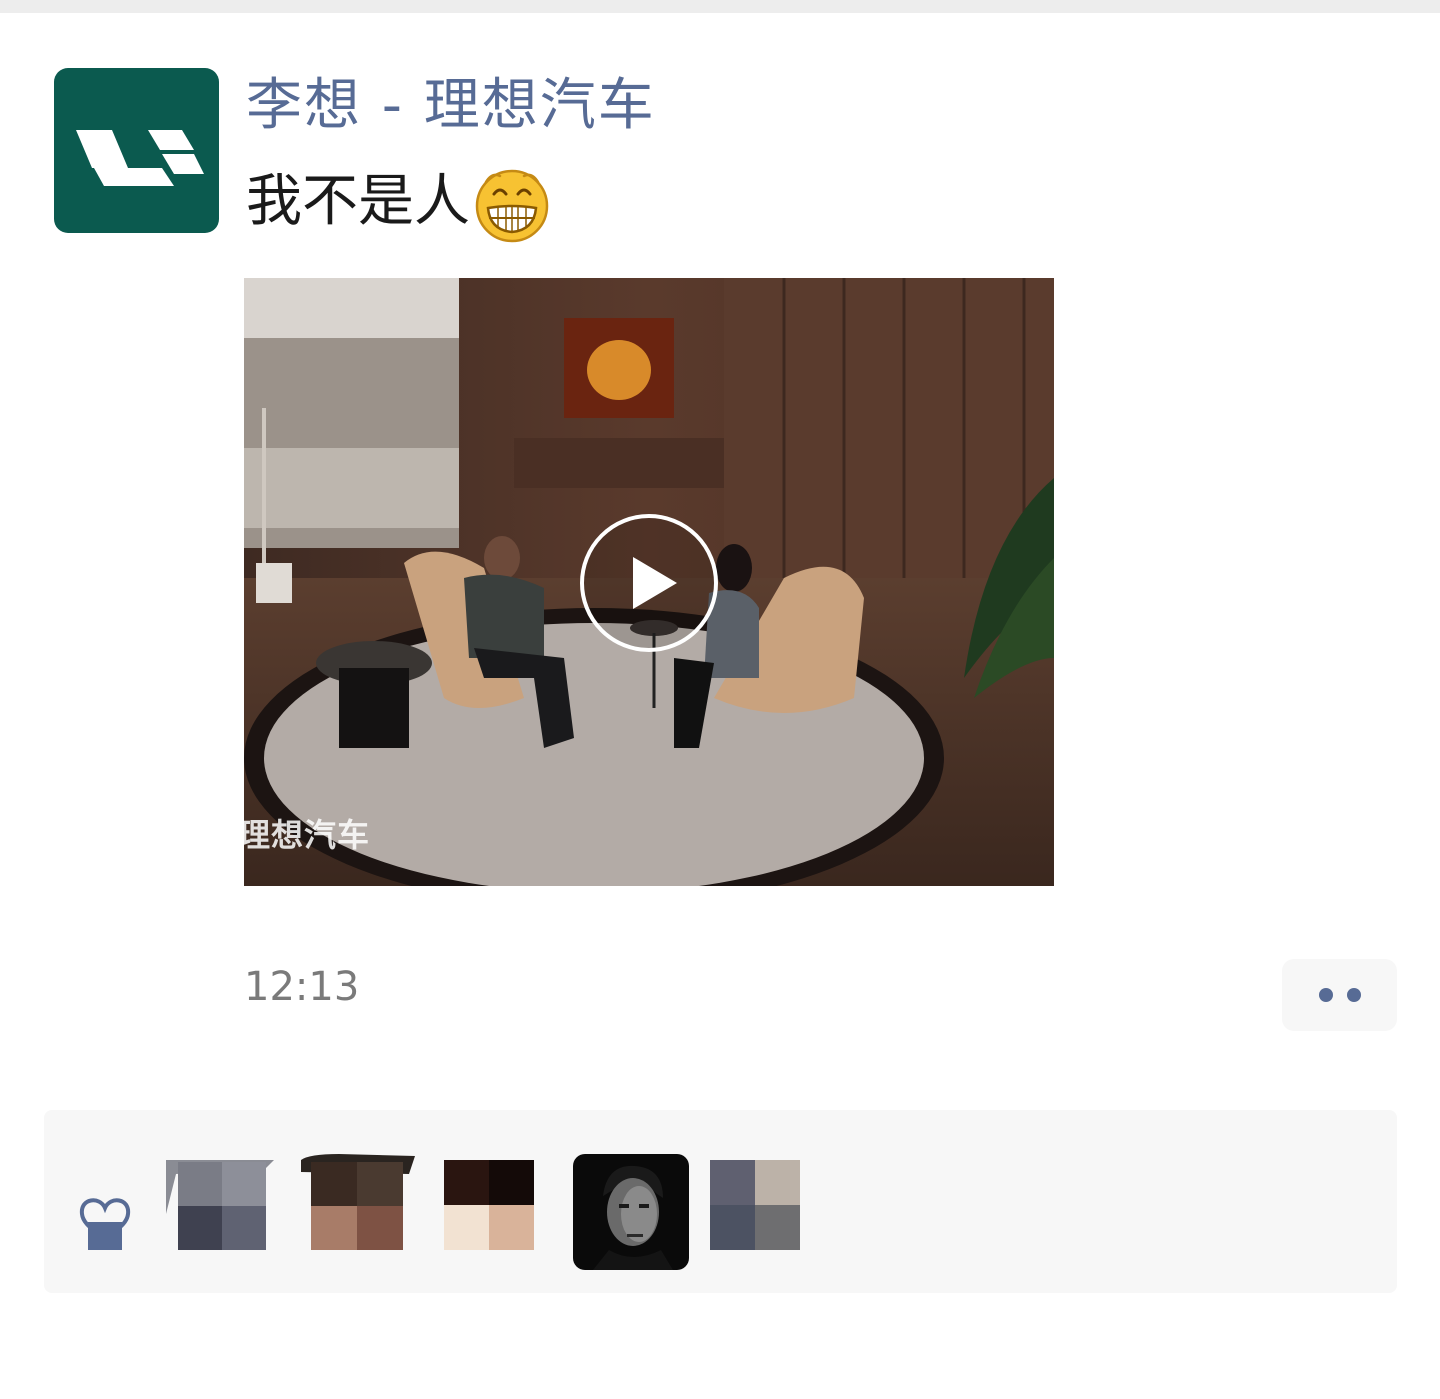  I want to click on top-divider-strip, so click(720, 6).